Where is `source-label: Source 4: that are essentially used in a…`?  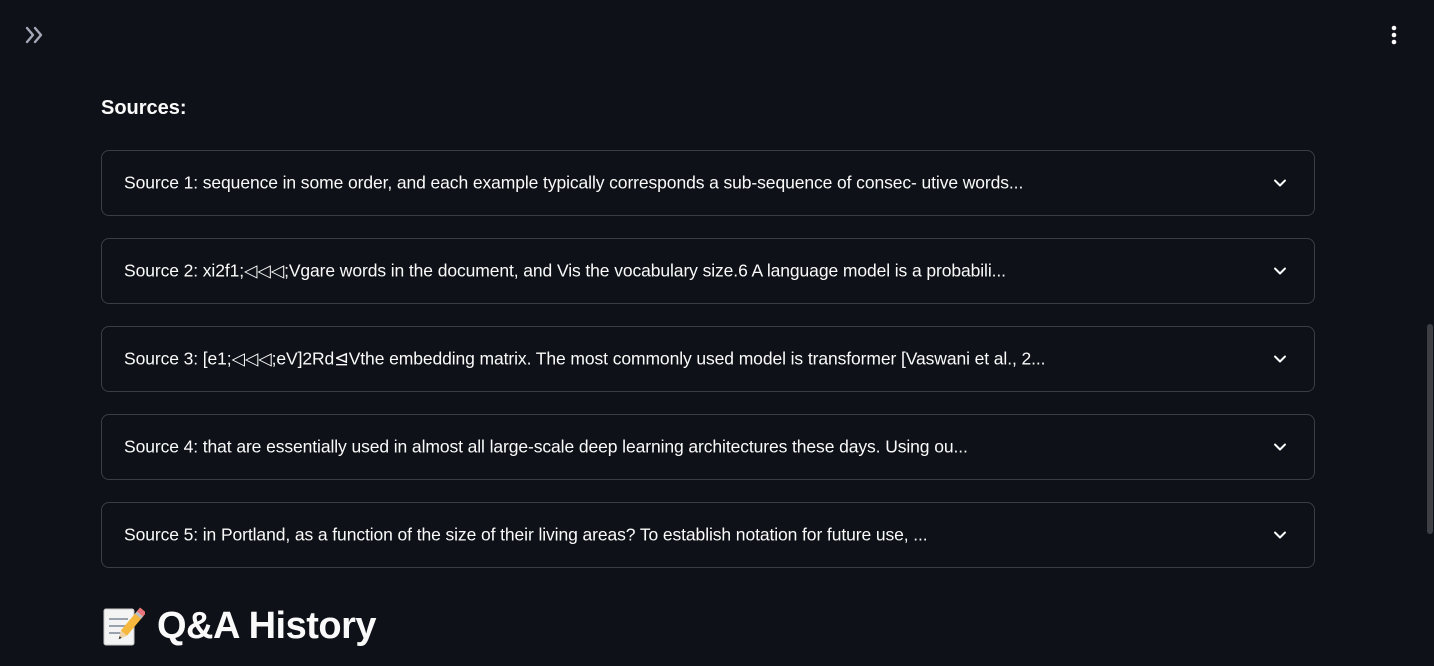
source-label: Source 4: that are essentially used in a… is located at coordinates (546, 446).